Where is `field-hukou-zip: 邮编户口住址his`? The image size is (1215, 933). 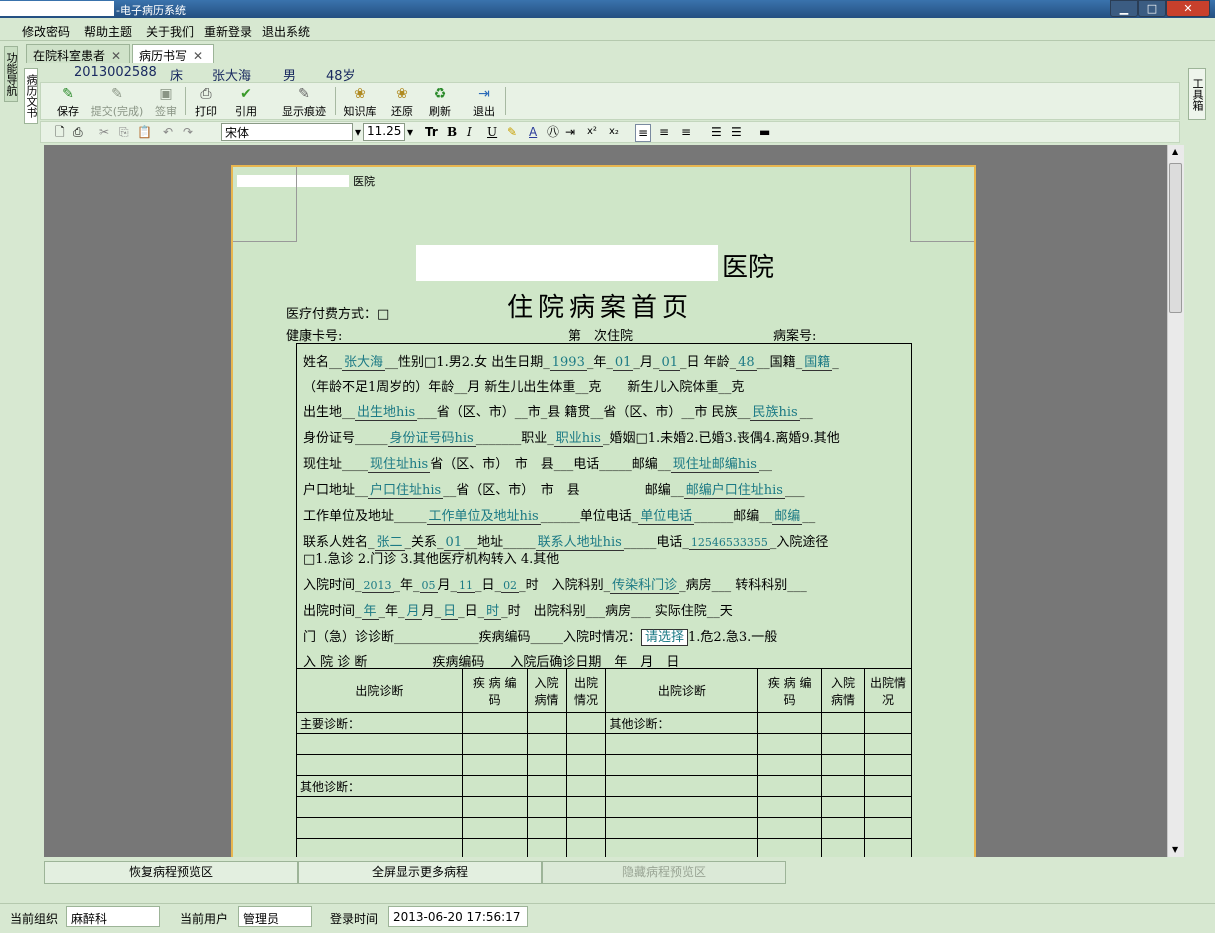
field-hukou-zip: 邮编户口住址his is located at coordinates (734, 491).